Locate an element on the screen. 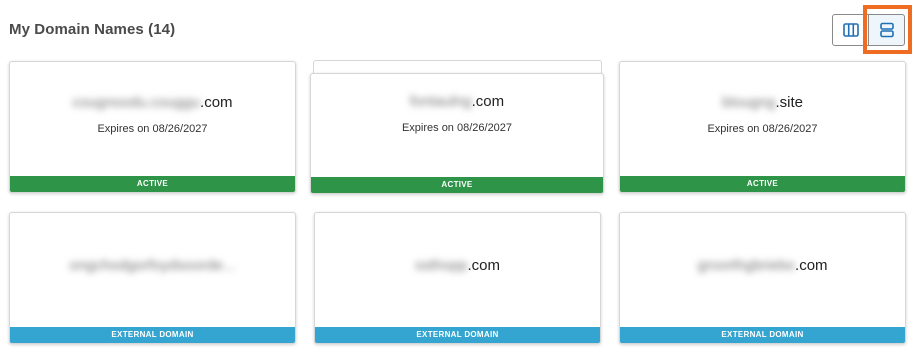 The width and height of the screenshot is (917, 360). domain-name-blurred: cougnoodu.couggu is located at coordinates (136, 102).